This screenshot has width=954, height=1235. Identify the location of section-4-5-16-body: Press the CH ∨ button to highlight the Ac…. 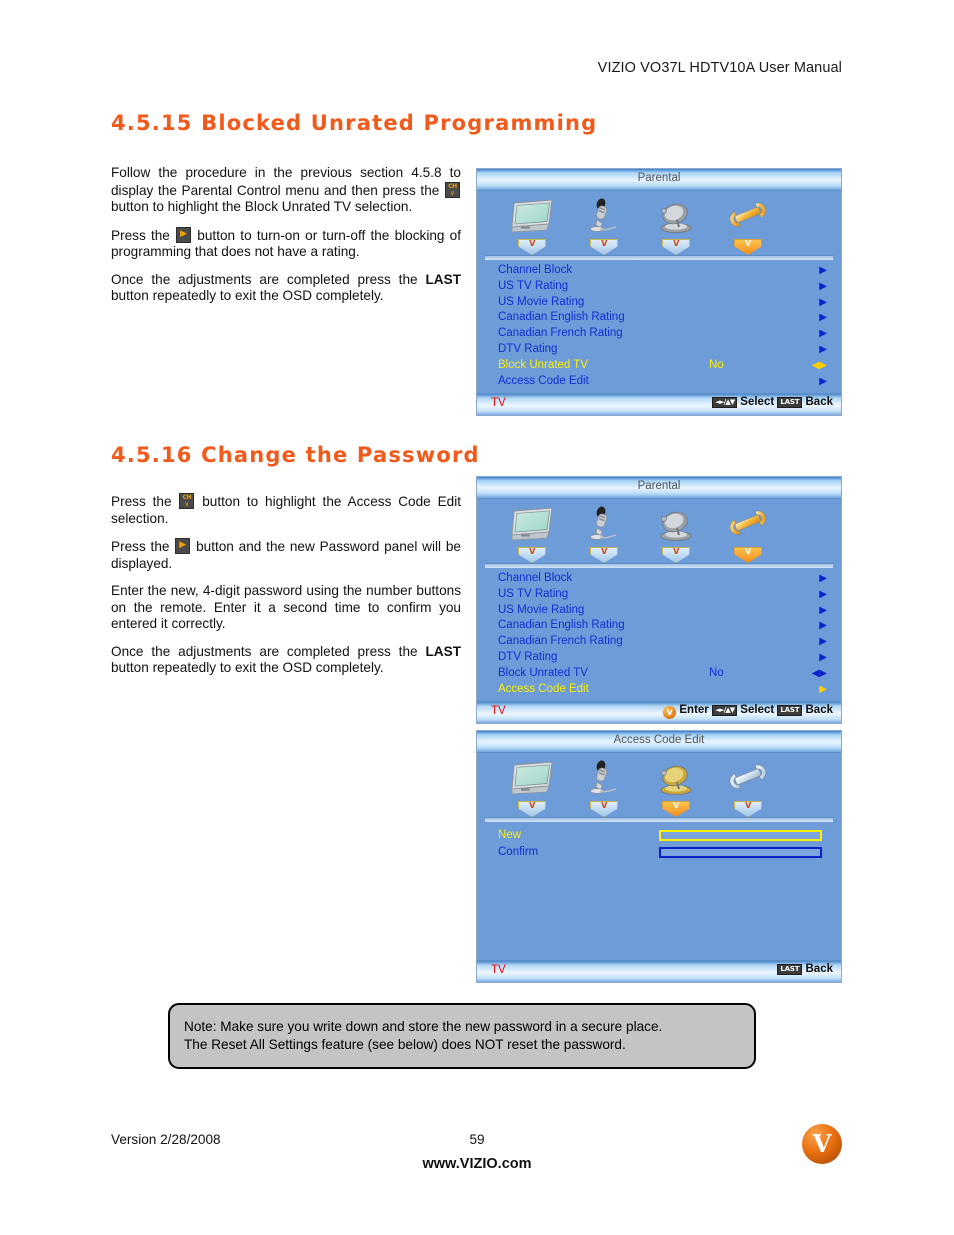
(286, 585).